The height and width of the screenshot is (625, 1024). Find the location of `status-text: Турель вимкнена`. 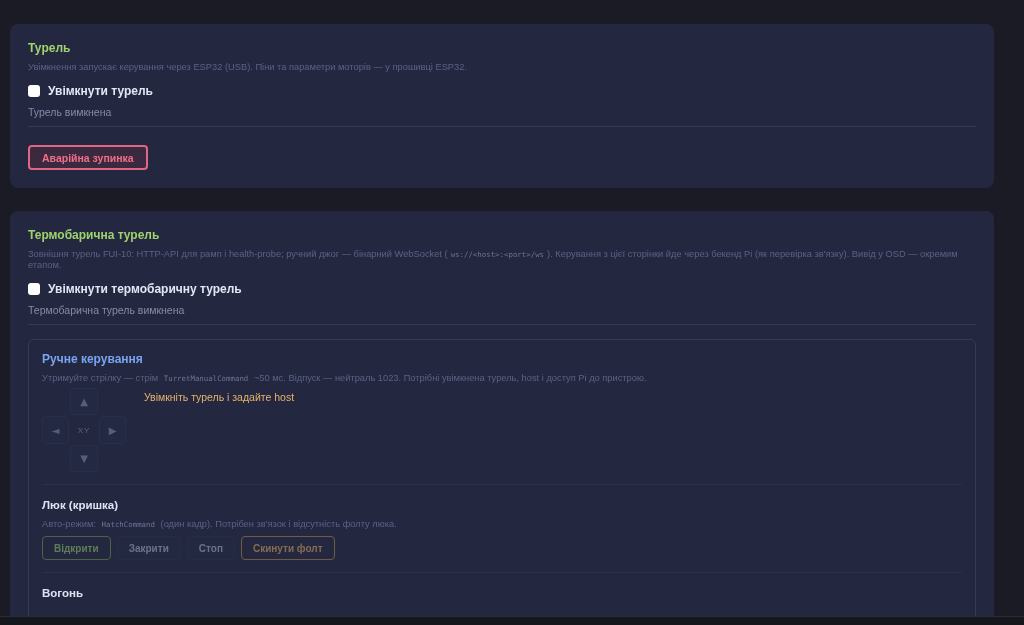

status-text: Турель вимкнена is located at coordinates (70, 112).